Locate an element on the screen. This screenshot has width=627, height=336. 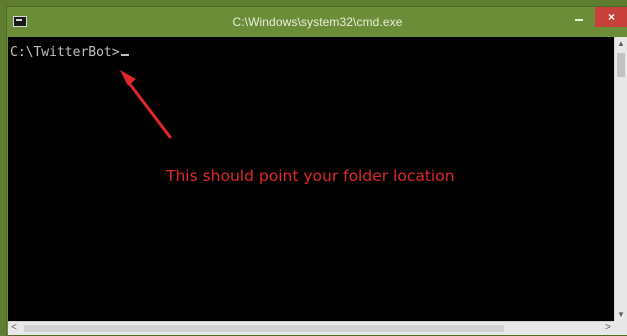
title-bar: C:\Windows\system32\cmd.exe × is located at coordinates (317, 22).